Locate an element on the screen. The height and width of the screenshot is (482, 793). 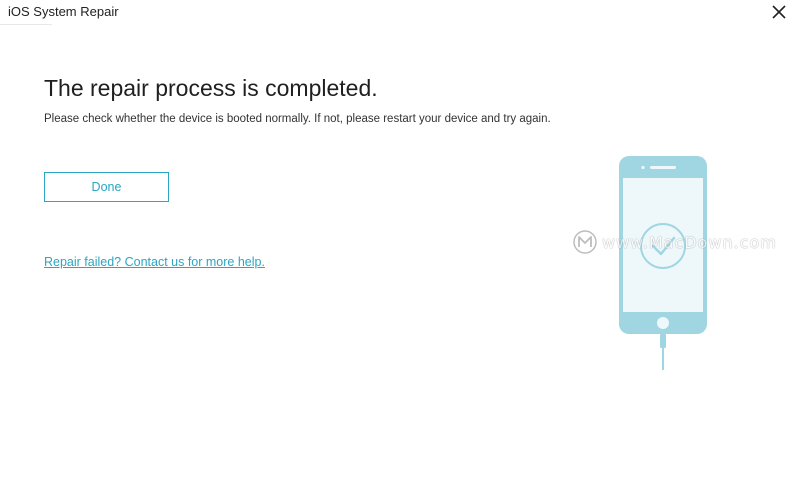
contact-help-link: Repair failed? Contact us for more help. is located at coordinates (154, 262).